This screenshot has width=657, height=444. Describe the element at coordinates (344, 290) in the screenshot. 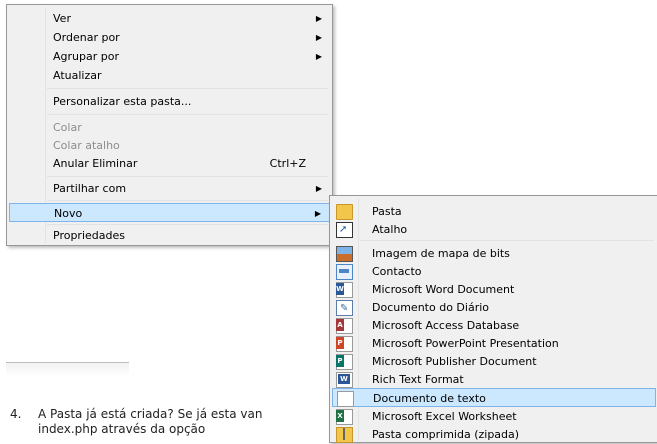

I see `word-document-icon` at that location.